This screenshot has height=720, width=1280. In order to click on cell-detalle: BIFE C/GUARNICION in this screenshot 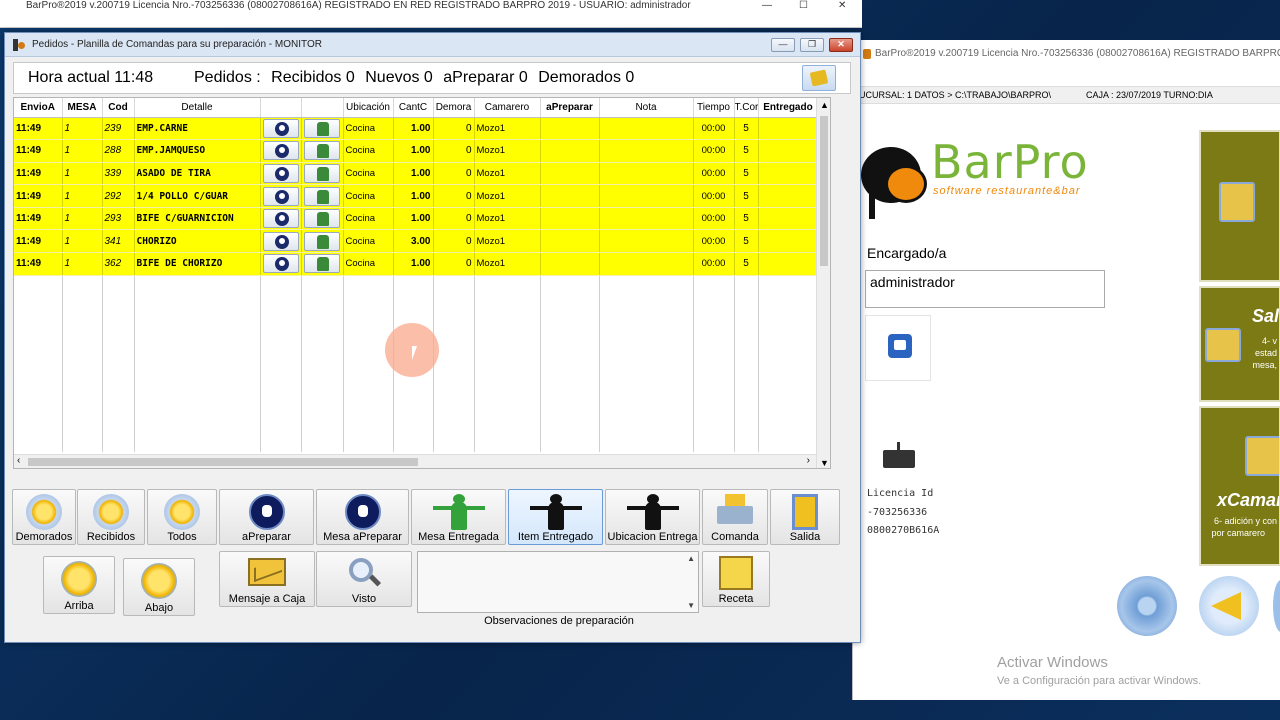, I will do `click(197, 219)`.